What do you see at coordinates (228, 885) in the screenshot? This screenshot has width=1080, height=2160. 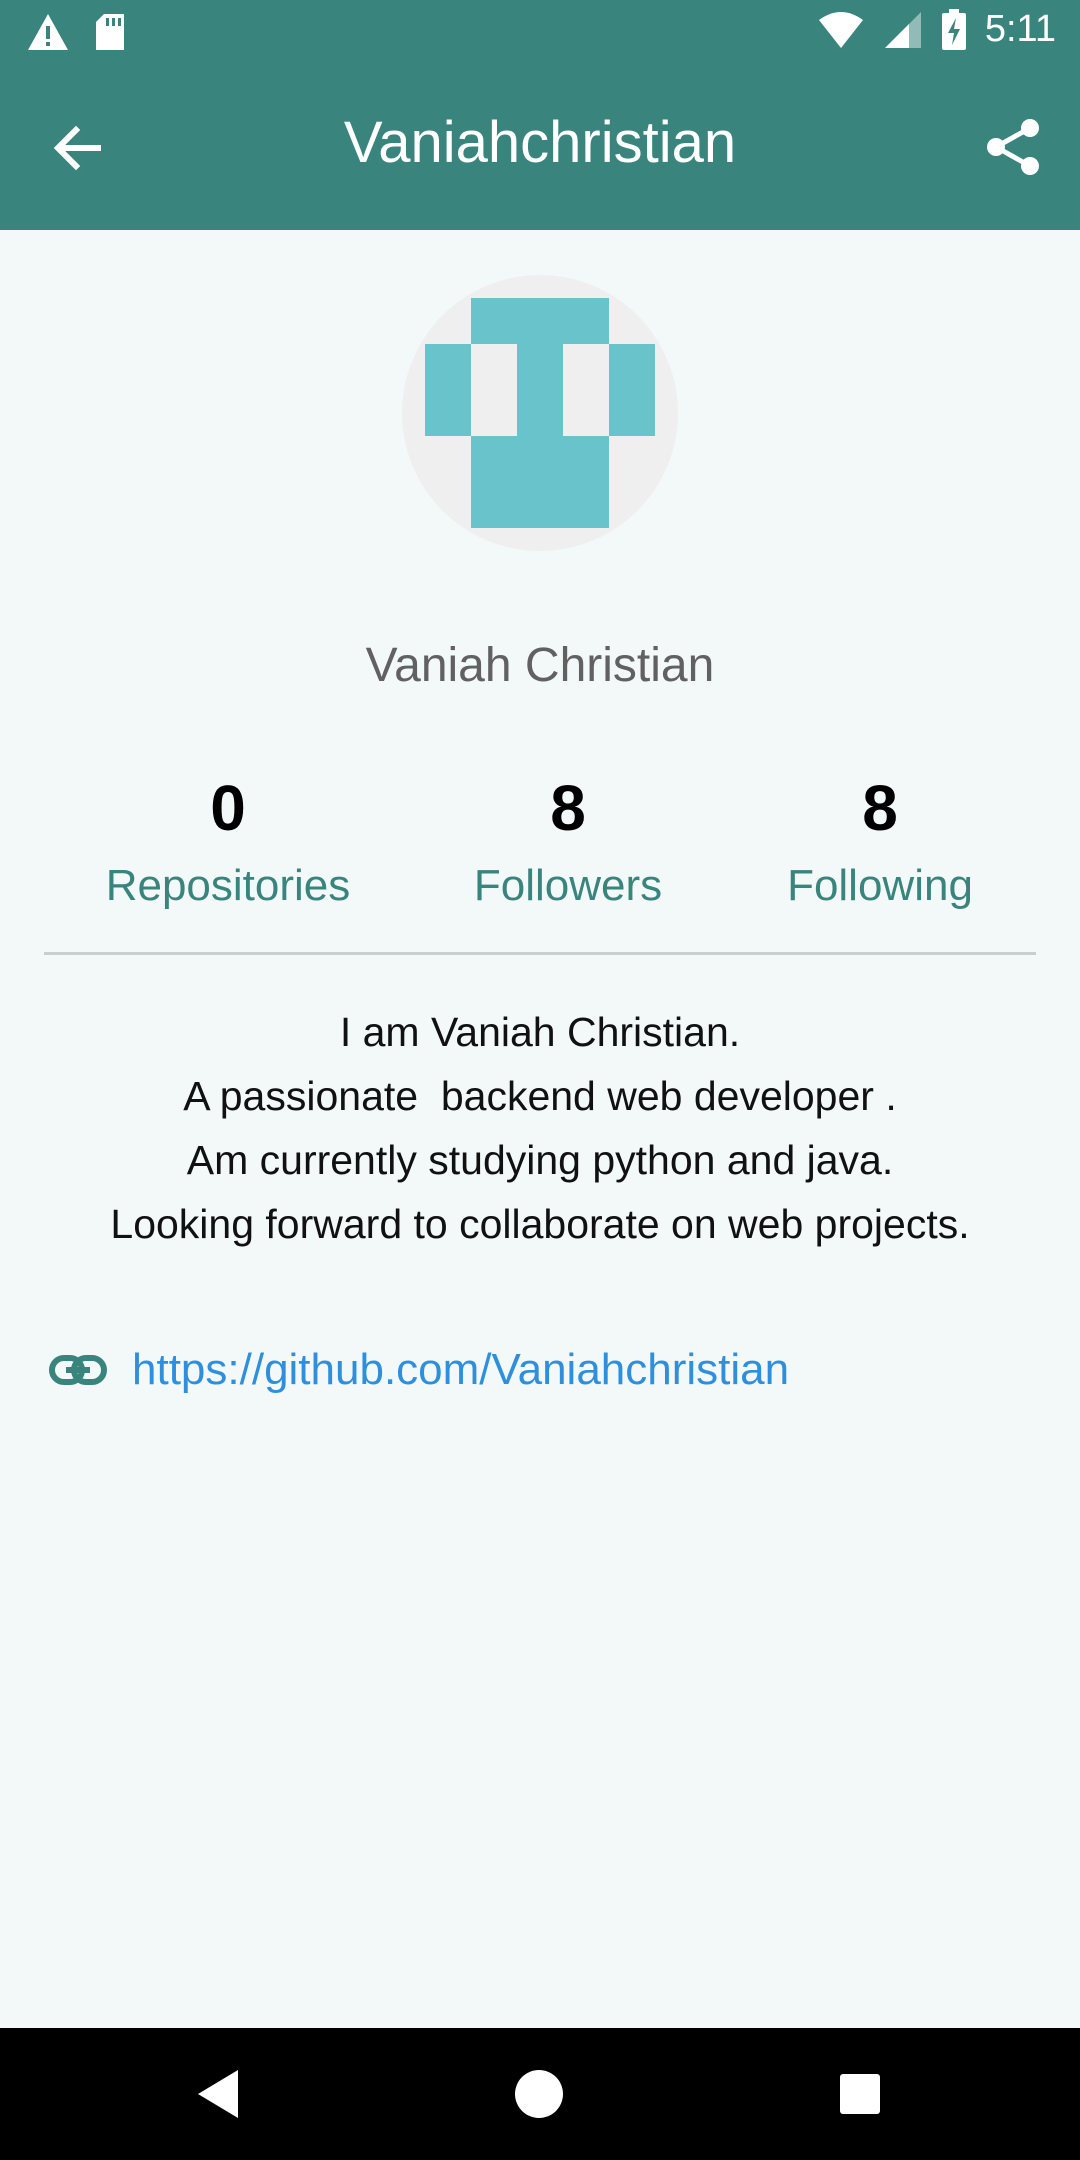 I see `stat-label: Repositories` at bounding box center [228, 885].